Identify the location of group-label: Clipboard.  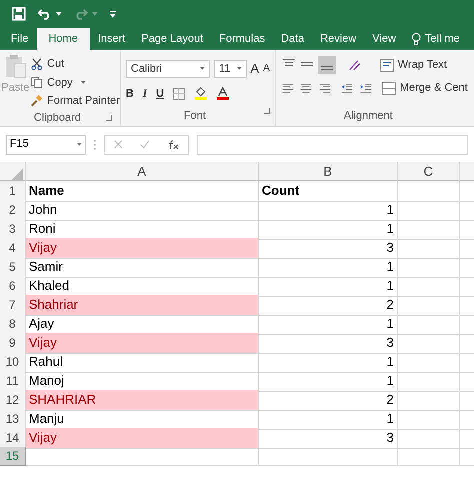
(58, 118).